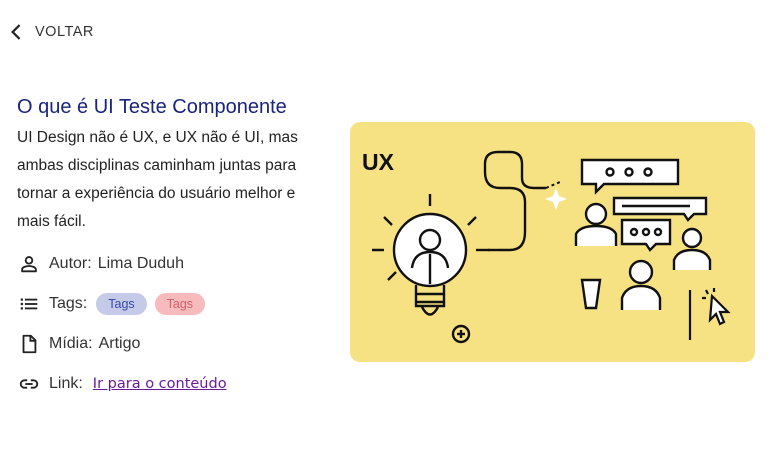 Image resolution: width=778 pixels, height=465 pixels. What do you see at coordinates (68, 303) in the screenshot?
I see `tags-label: Tags:` at bounding box center [68, 303].